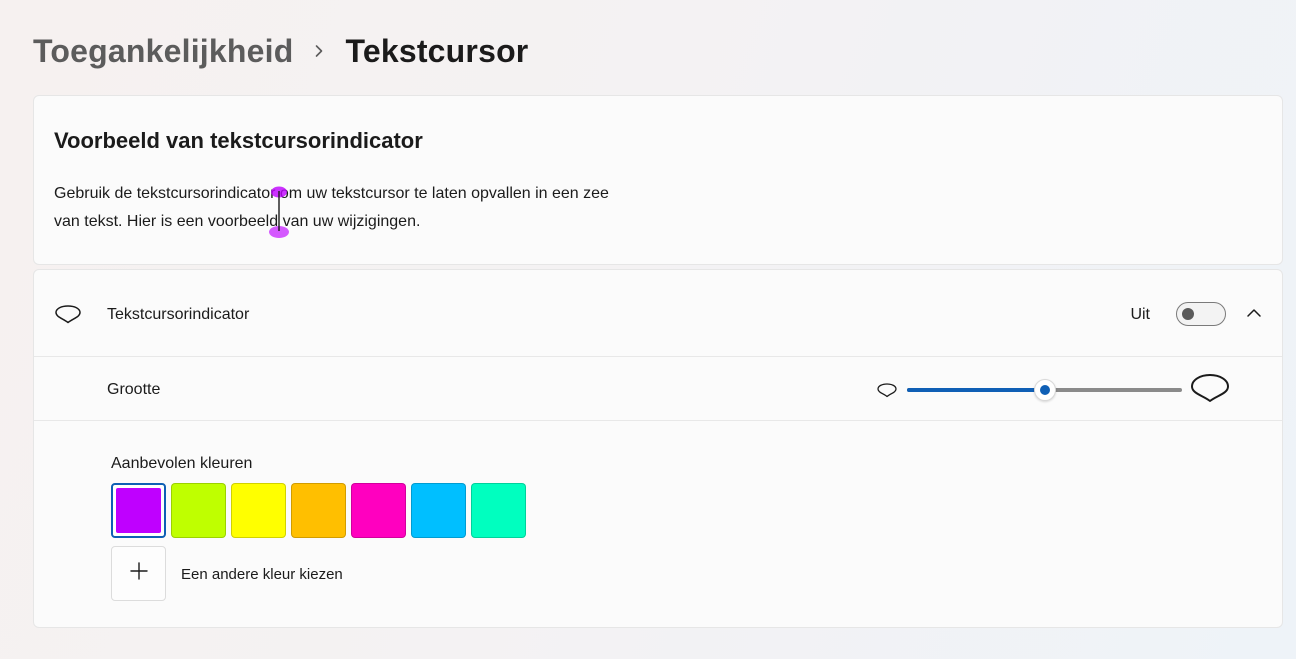 This screenshot has width=1296, height=659. Describe the element at coordinates (887, 392) in the screenshot. I see `small-indicator-icon` at that location.